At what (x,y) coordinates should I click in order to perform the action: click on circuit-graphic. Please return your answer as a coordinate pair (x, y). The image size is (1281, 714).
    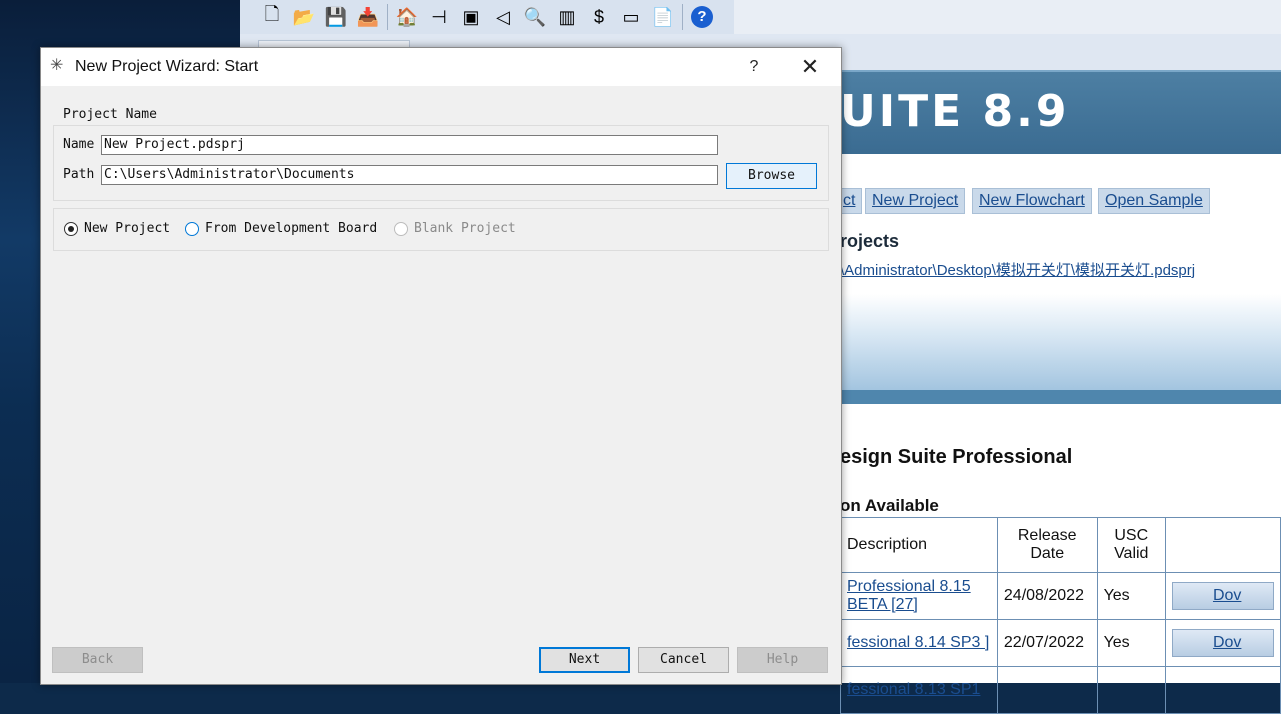
    Looking at the image, I should click on (1060, 344).